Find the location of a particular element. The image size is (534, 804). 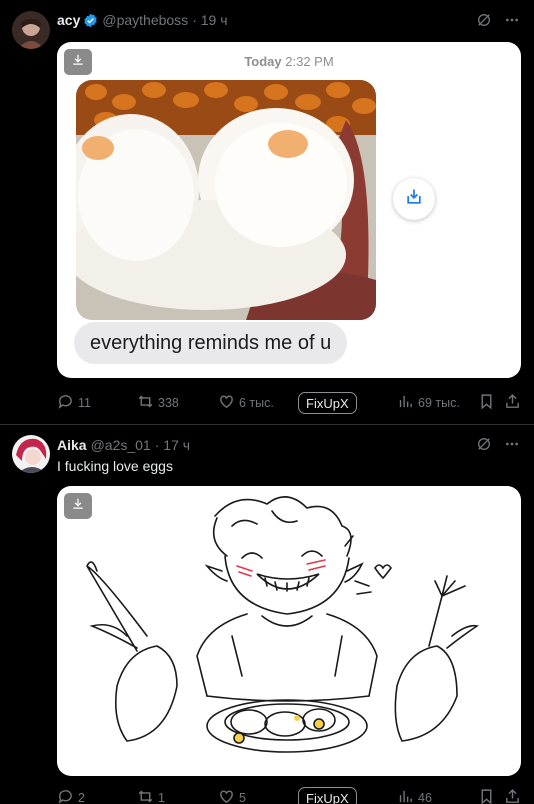

message-timestamp: Today 2:32 PM is located at coordinates (289, 61).